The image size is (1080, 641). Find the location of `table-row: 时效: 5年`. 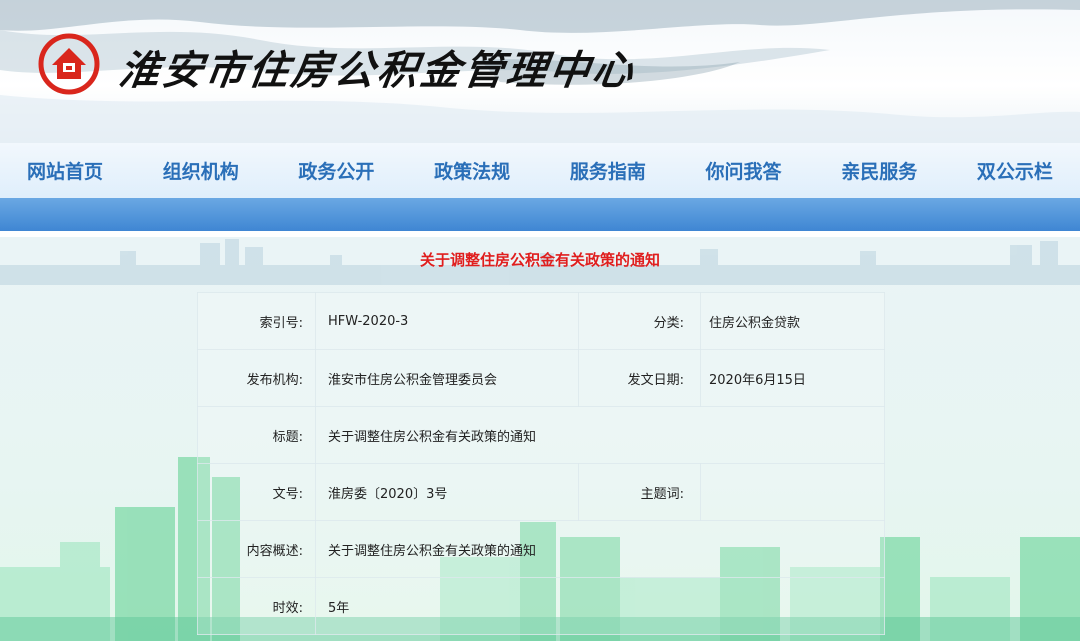

table-row: 时效: 5年 is located at coordinates (541, 606).